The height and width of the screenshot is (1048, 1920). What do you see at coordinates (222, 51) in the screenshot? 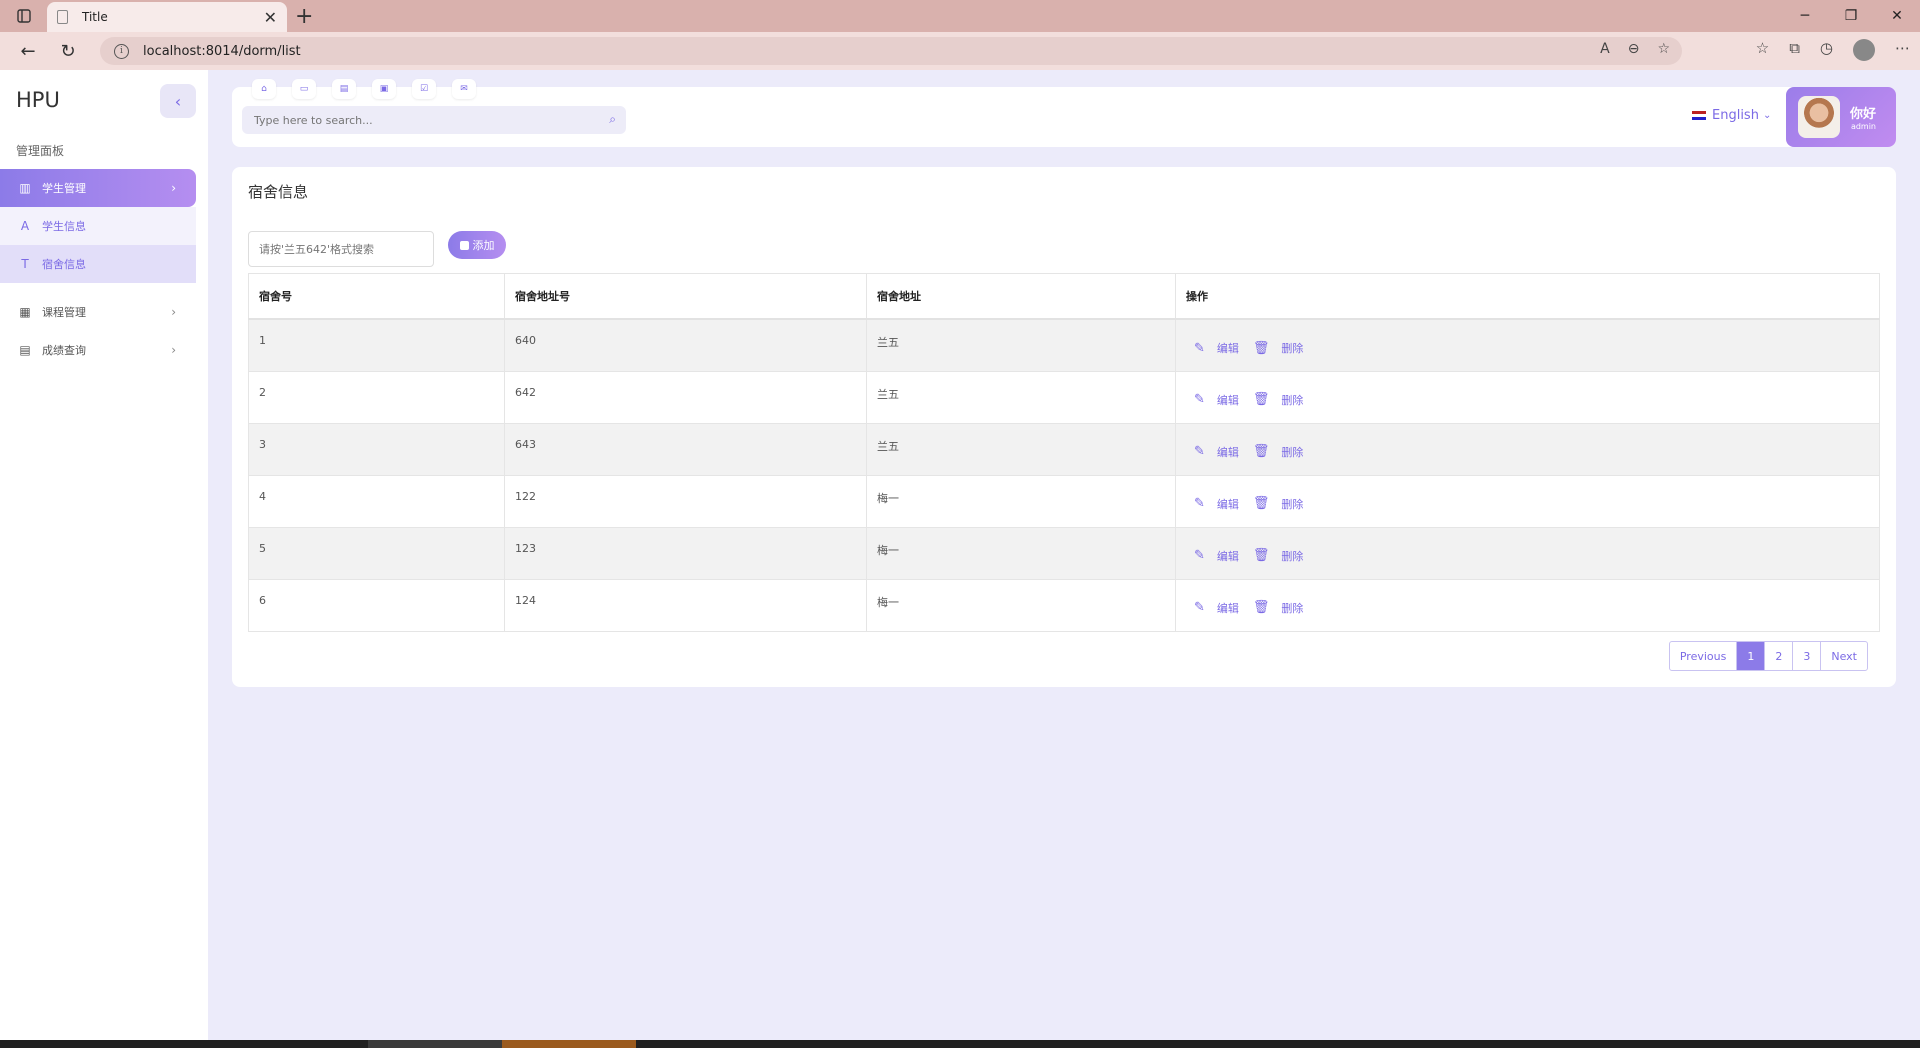
I see `url-text: localhost:8014/dorm/list` at bounding box center [222, 51].